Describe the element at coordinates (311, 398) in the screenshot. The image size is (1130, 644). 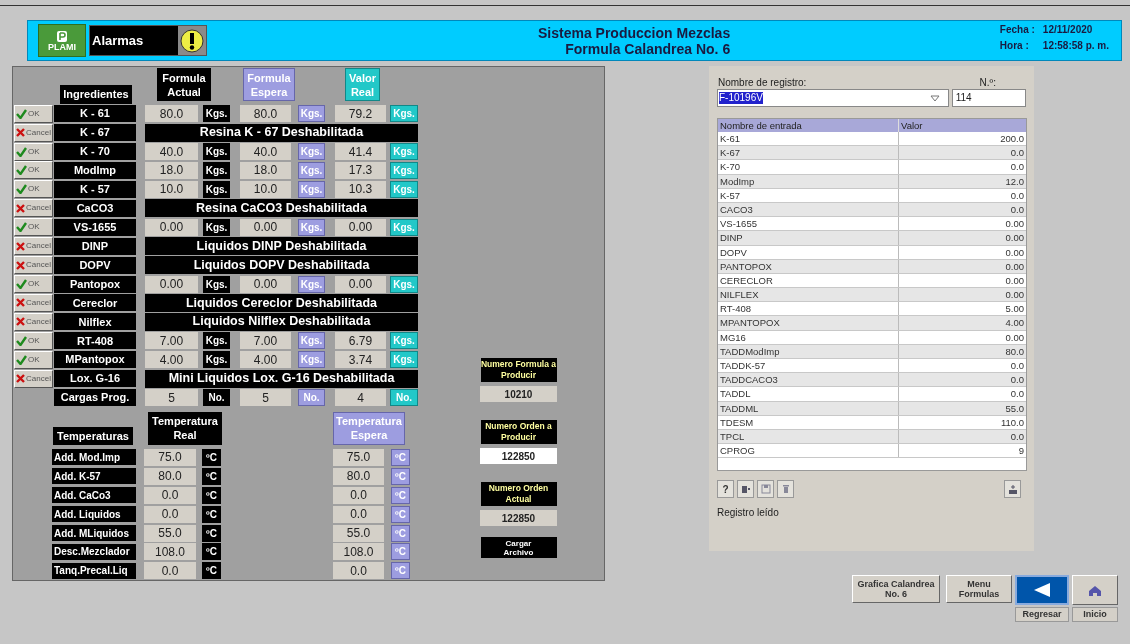
I see `unit-label: No.` at that location.